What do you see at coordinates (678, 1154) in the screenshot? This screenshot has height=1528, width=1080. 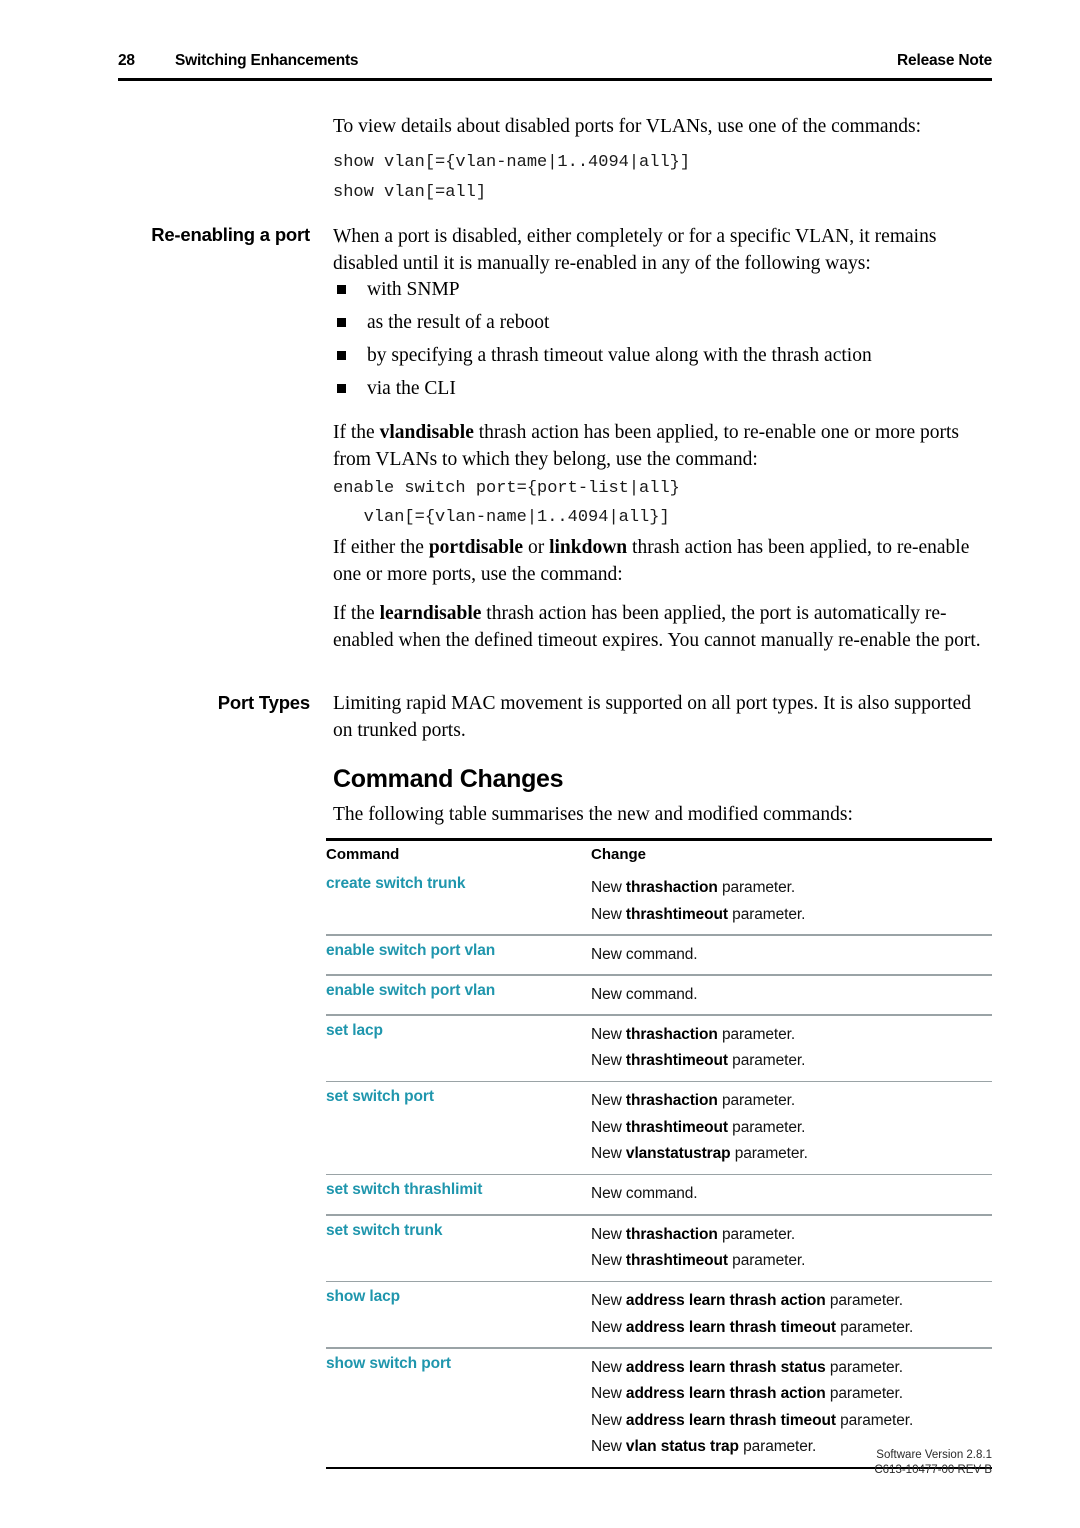 I see `change-parameter-name: vlanstatustrap` at bounding box center [678, 1154].